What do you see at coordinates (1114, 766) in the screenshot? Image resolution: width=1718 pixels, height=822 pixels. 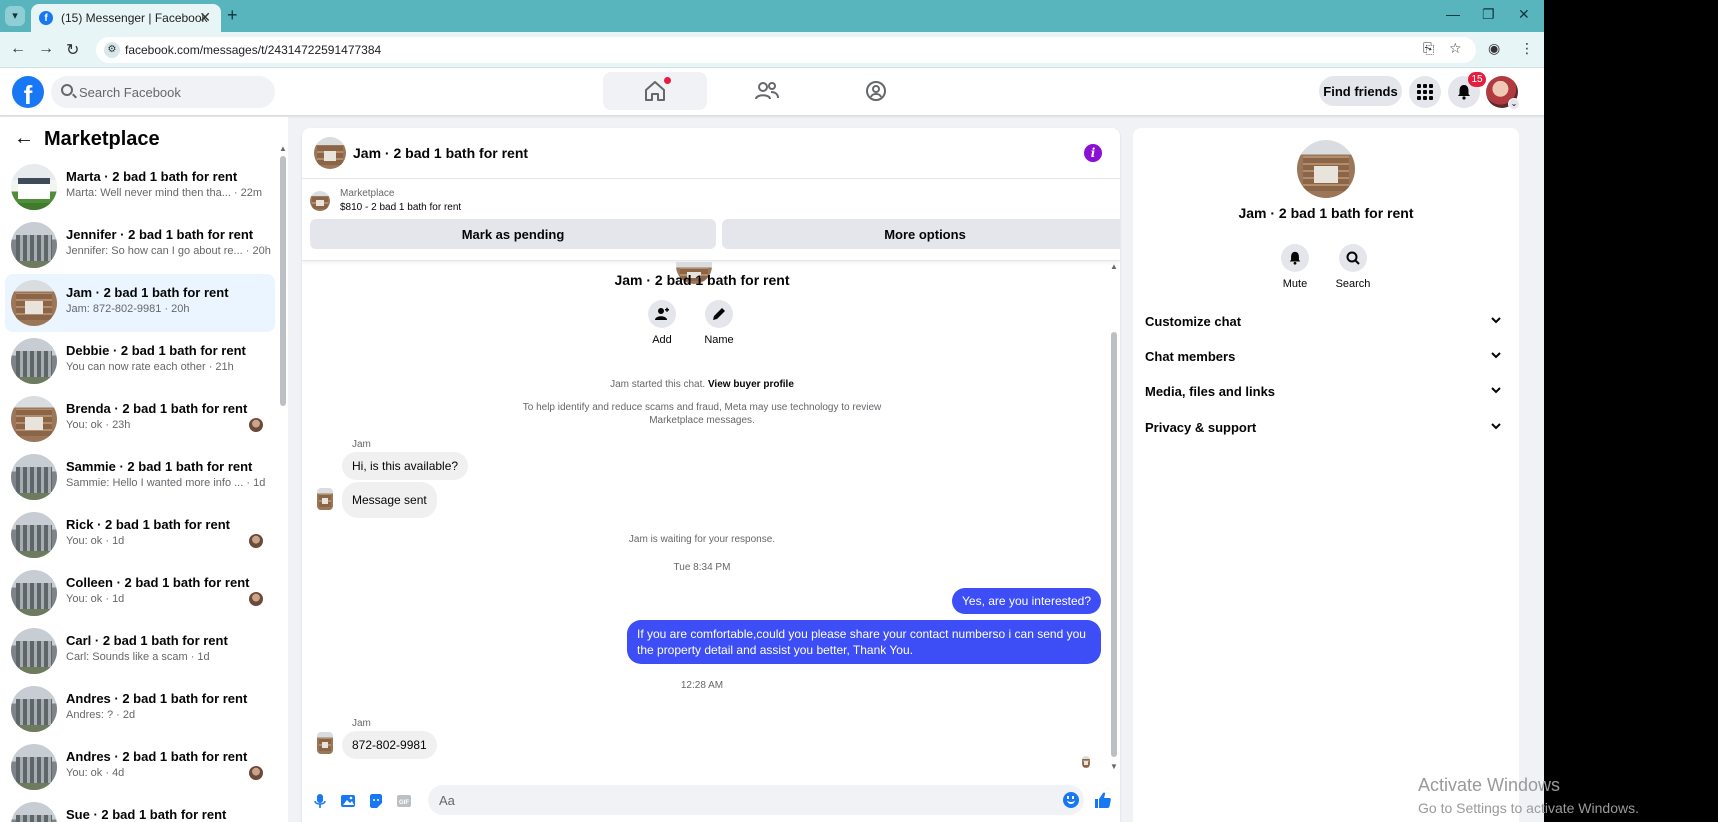 I see `scroll-down-arrow-icon: ▼` at bounding box center [1114, 766].